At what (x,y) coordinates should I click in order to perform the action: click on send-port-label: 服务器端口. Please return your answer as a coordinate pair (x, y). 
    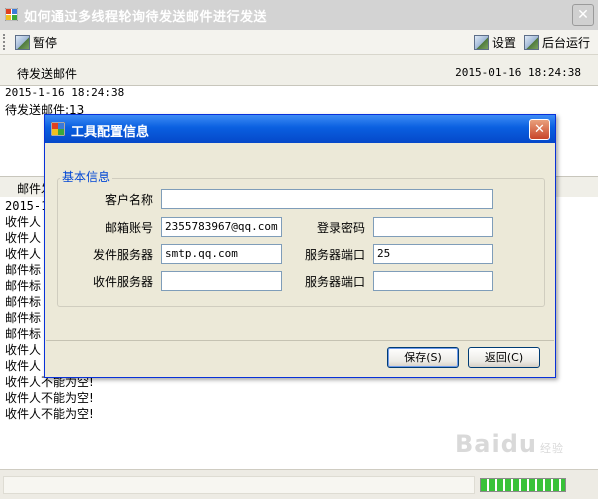
    Looking at the image, I should click on (334, 255).